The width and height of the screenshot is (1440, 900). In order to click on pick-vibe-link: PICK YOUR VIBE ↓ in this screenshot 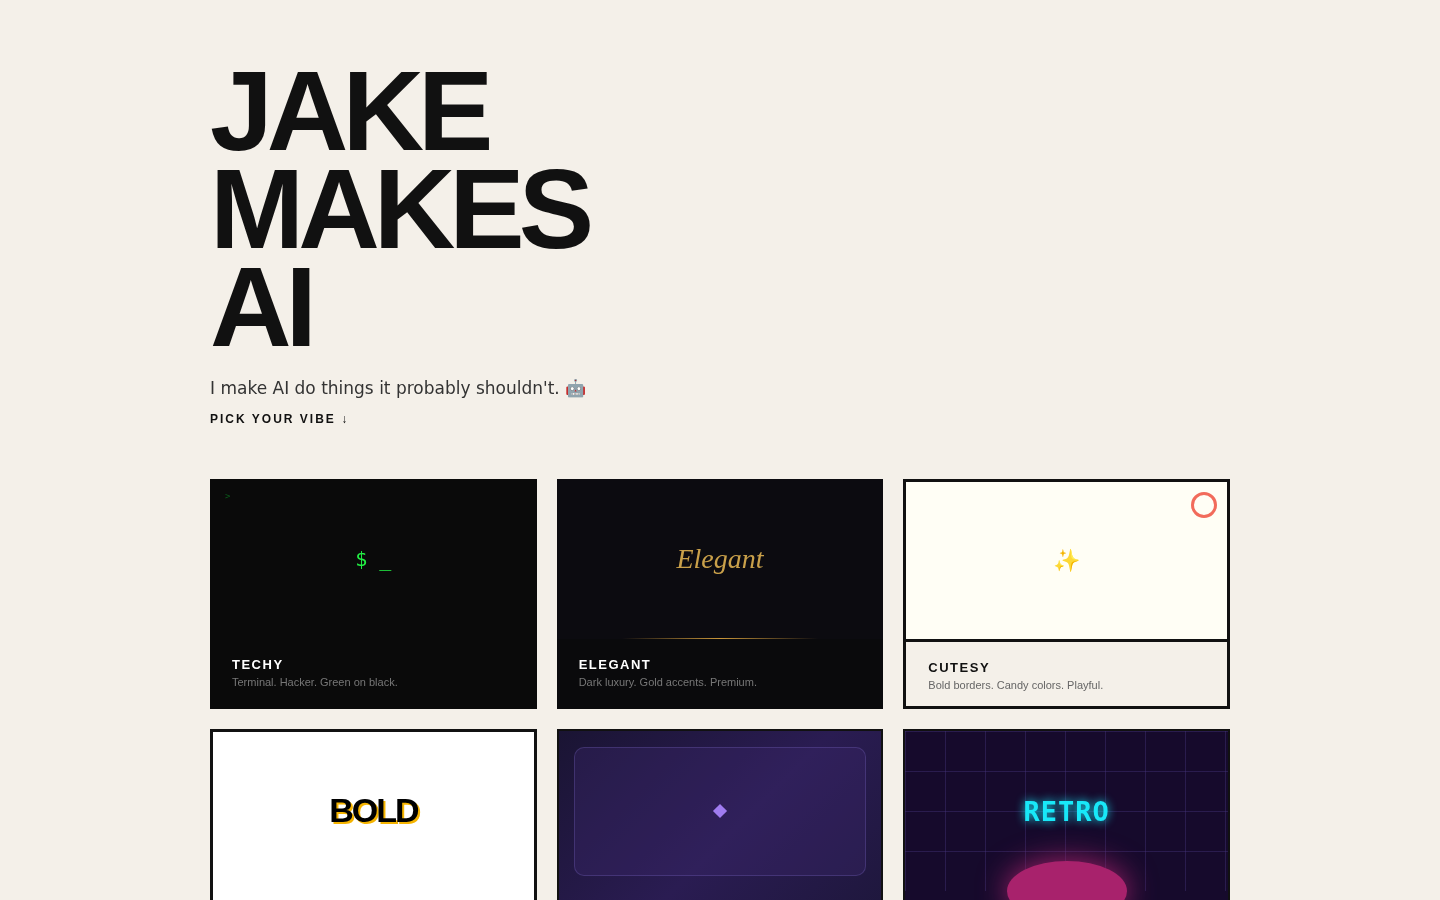, I will do `click(280, 419)`.